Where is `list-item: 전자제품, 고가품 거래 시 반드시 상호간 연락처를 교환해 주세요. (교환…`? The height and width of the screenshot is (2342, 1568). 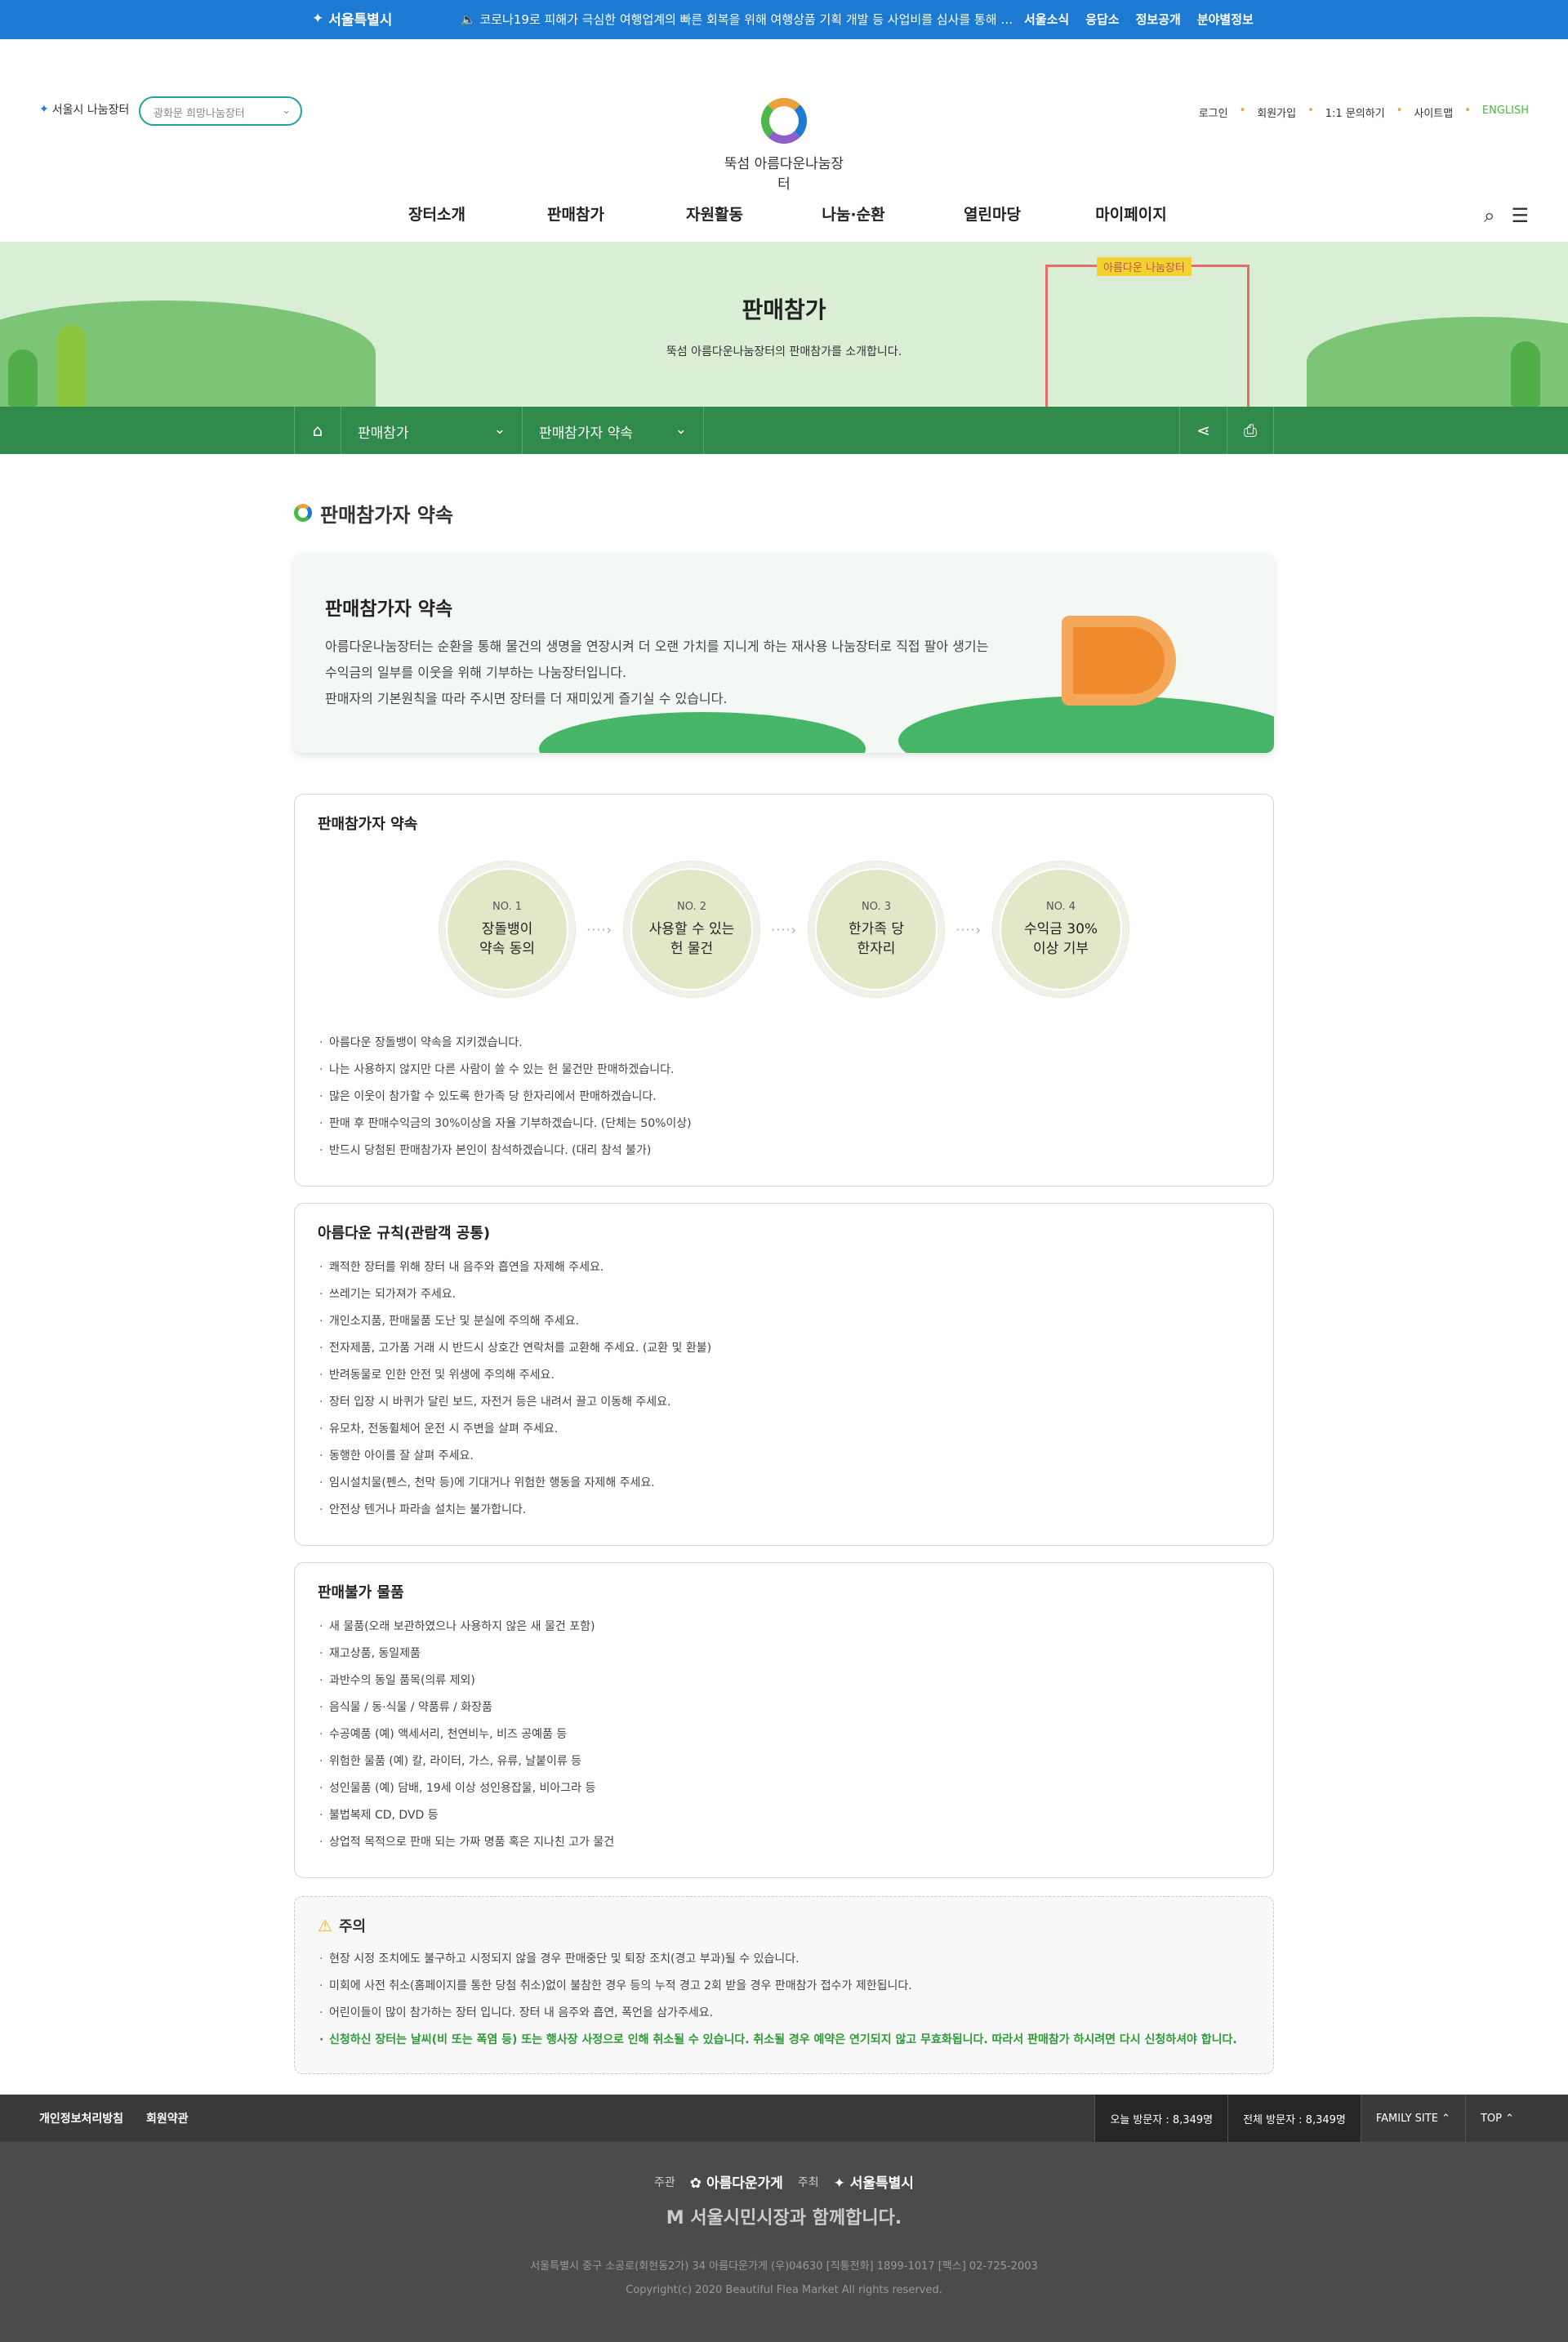 list-item: 전자제품, 고가품 거래 시 반드시 상호간 연락처를 교환해 주세요. (교환… is located at coordinates (784, 1348).